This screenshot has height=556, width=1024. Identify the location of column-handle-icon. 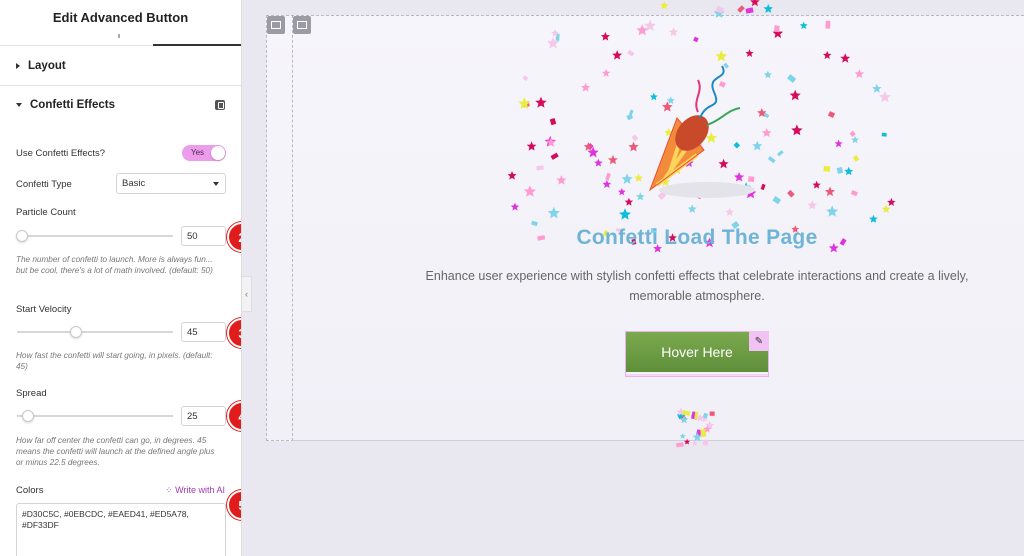
(302, 25).